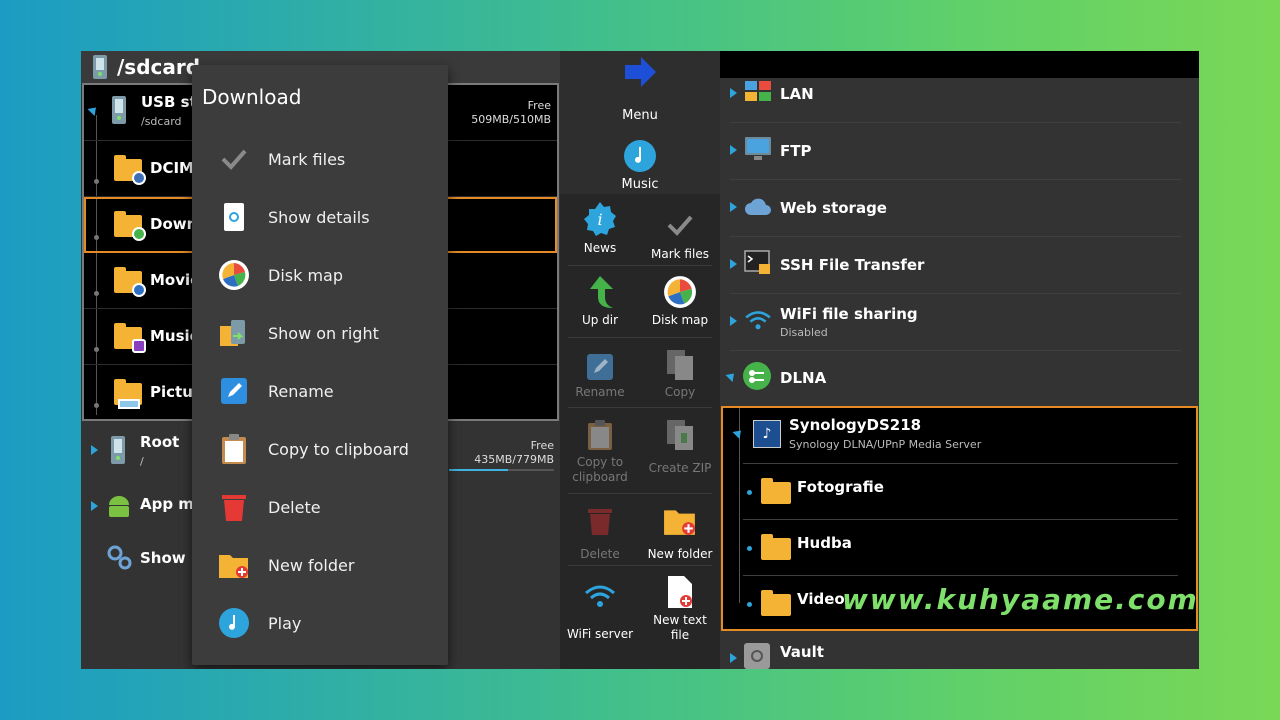 This screenshot has height=720, width=1280. I want to click on gears-icon, so click(119, 557).